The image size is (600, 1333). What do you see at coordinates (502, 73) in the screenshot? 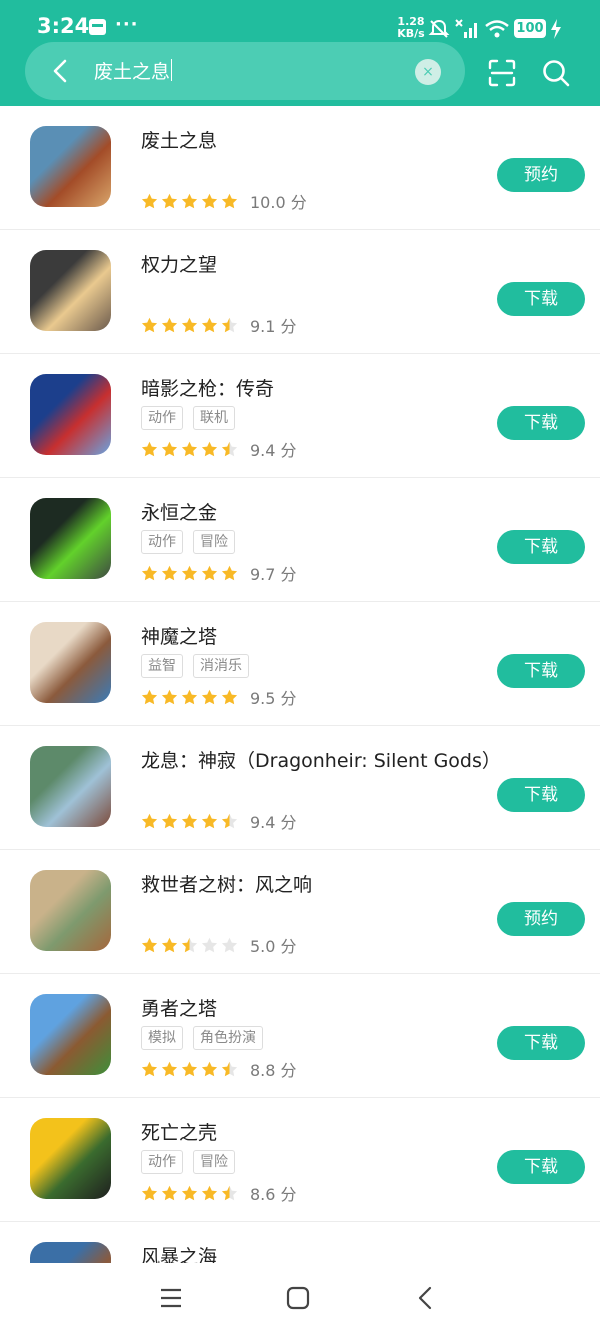
I see `scan-icon` at bounding box center [502, 73].